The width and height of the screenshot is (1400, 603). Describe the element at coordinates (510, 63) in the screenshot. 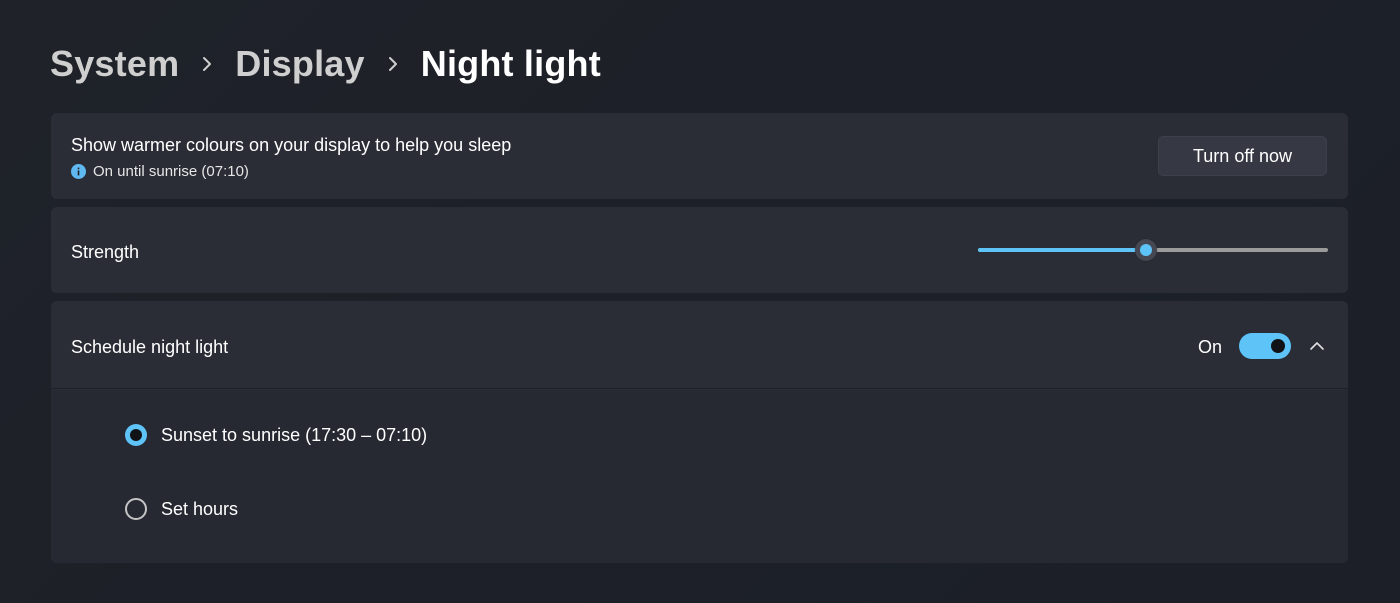

I see `page-title: Night light` at that location.